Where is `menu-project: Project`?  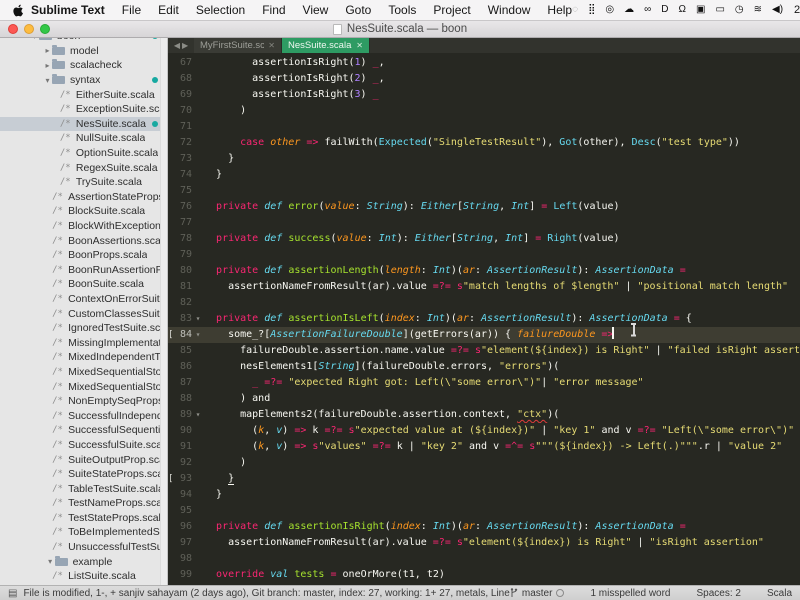
menu-project: Project is located at coordinates (451, 10).